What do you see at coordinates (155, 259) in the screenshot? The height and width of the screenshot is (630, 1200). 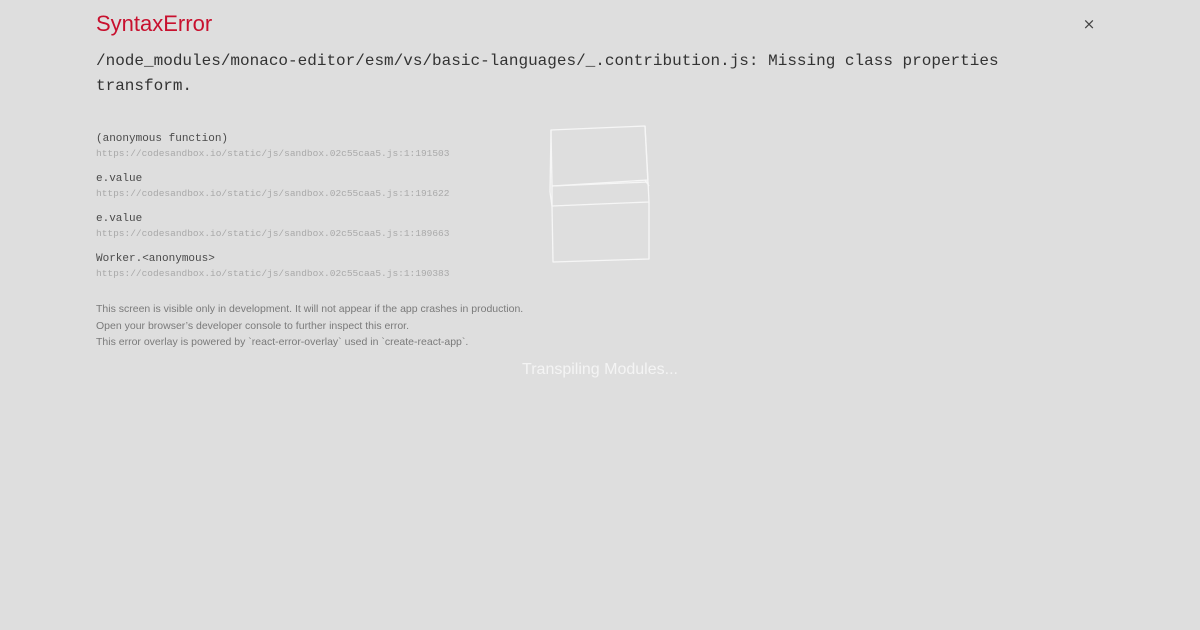 I see `stack-frame-function: Worker.<anonymous>` at bounding box center [155, 259].